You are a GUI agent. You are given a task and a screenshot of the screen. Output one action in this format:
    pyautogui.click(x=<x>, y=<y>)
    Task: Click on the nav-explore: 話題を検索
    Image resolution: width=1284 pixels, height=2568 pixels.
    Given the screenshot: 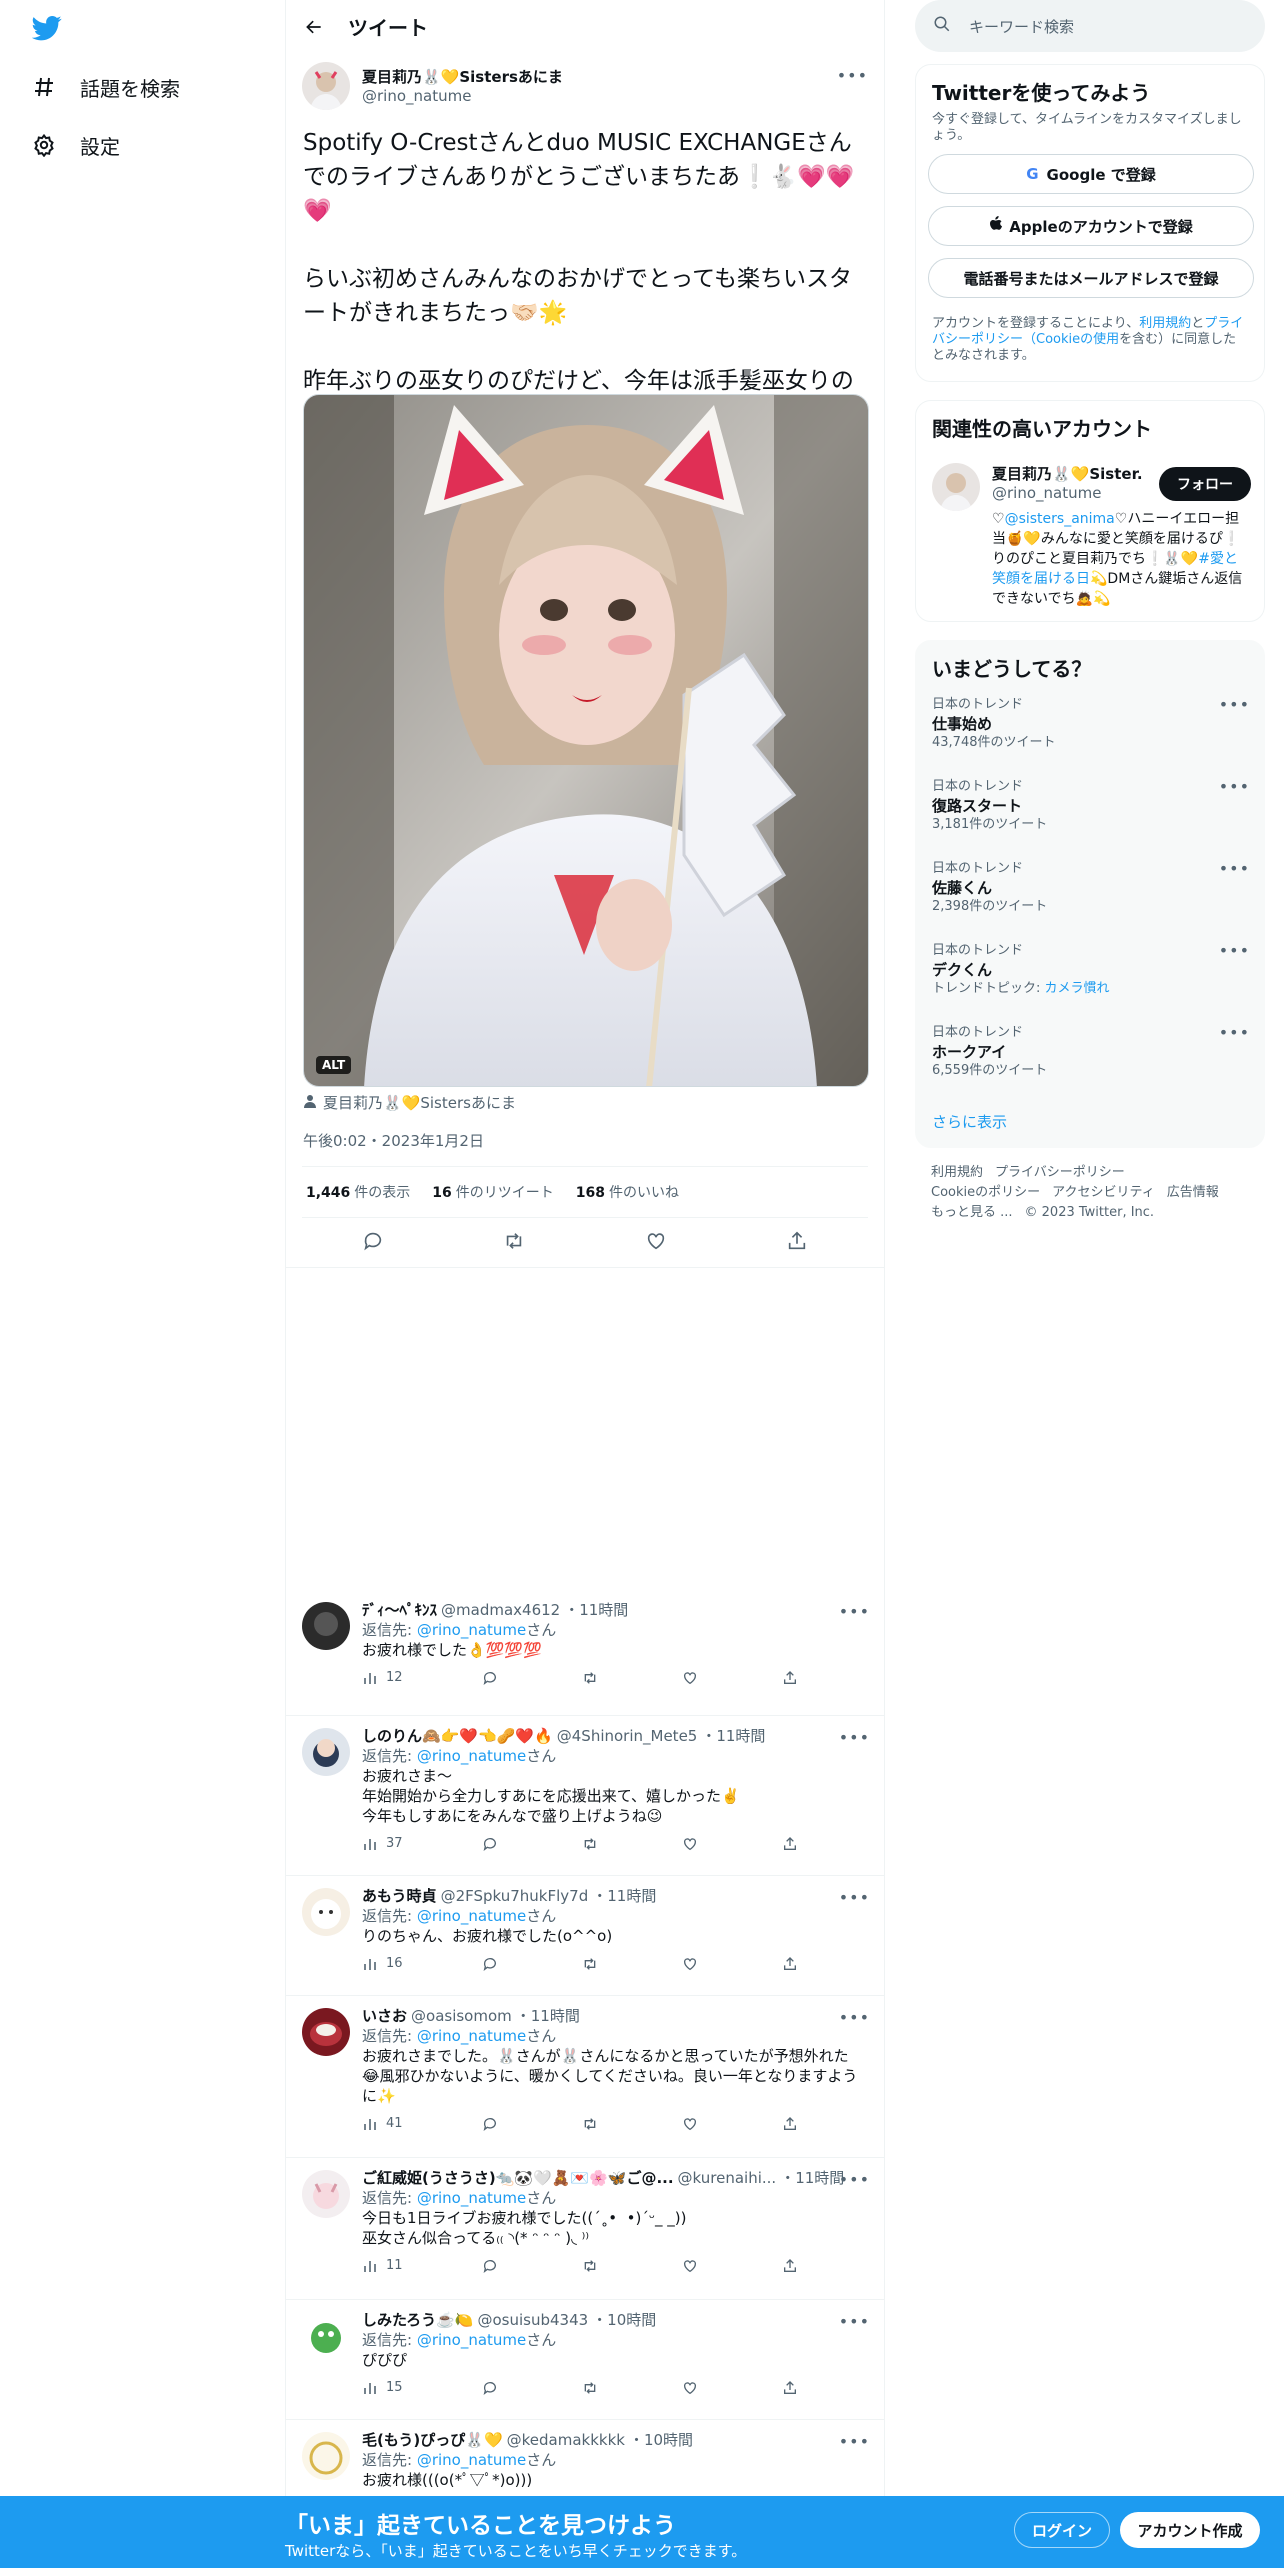 What is the action you would take?
    pyautogui.click(x=105, y=87)
    